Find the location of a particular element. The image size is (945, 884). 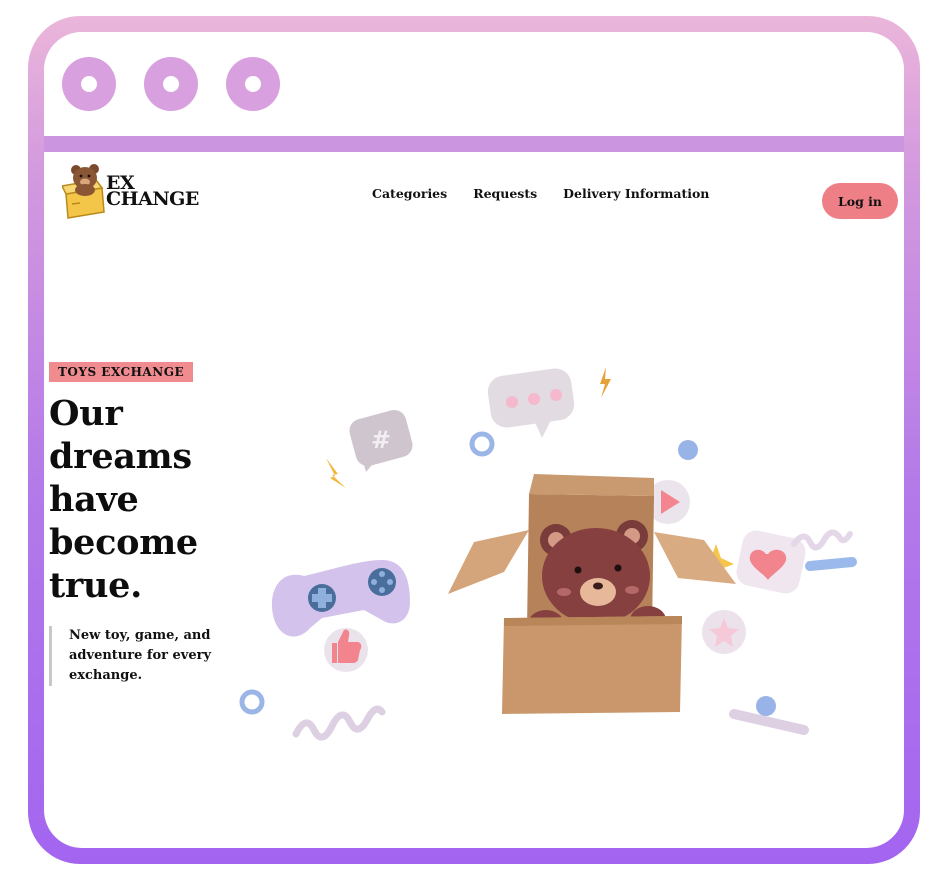

star-badge-icon is located at coordinates (724, 632).